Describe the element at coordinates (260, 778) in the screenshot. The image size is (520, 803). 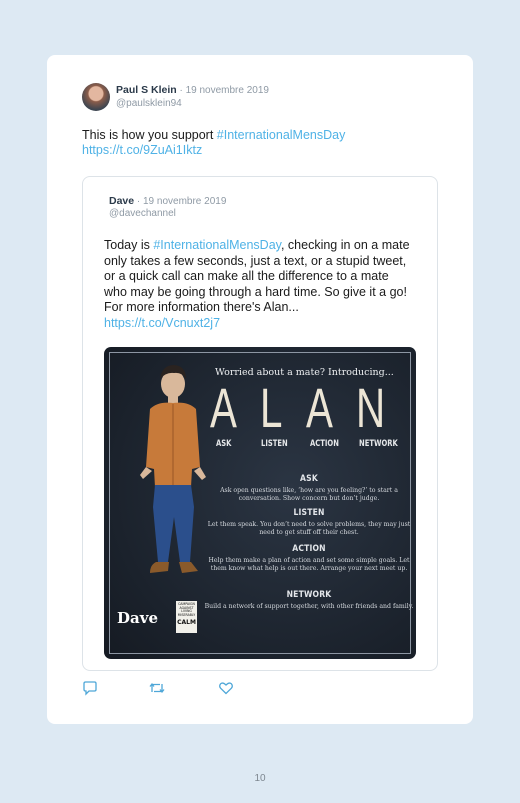
I see `page-number: 10` at that location.